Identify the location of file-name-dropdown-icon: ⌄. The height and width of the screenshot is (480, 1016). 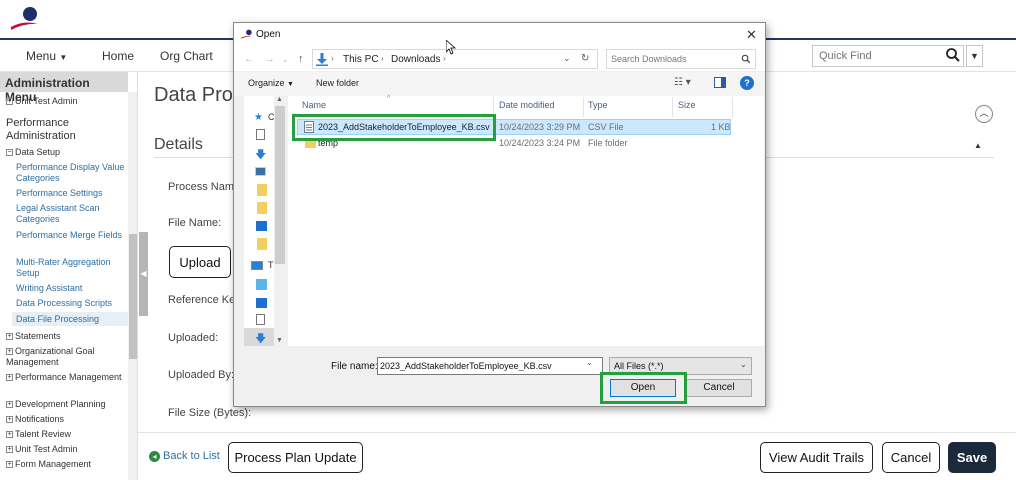
(589, 362).